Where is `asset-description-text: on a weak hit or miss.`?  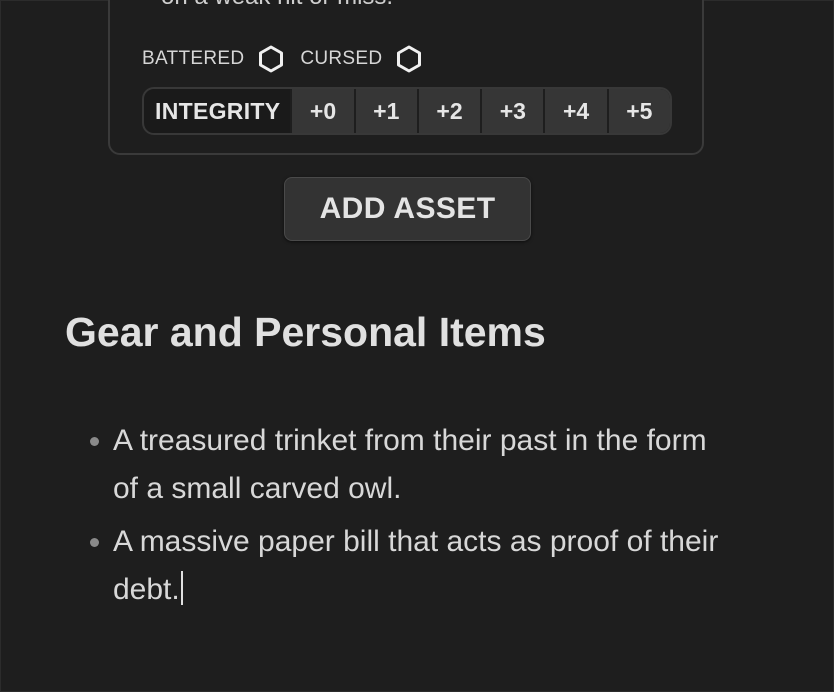
asset-description-text: on a weak hit or miss. is located at coordinates (277, 5).